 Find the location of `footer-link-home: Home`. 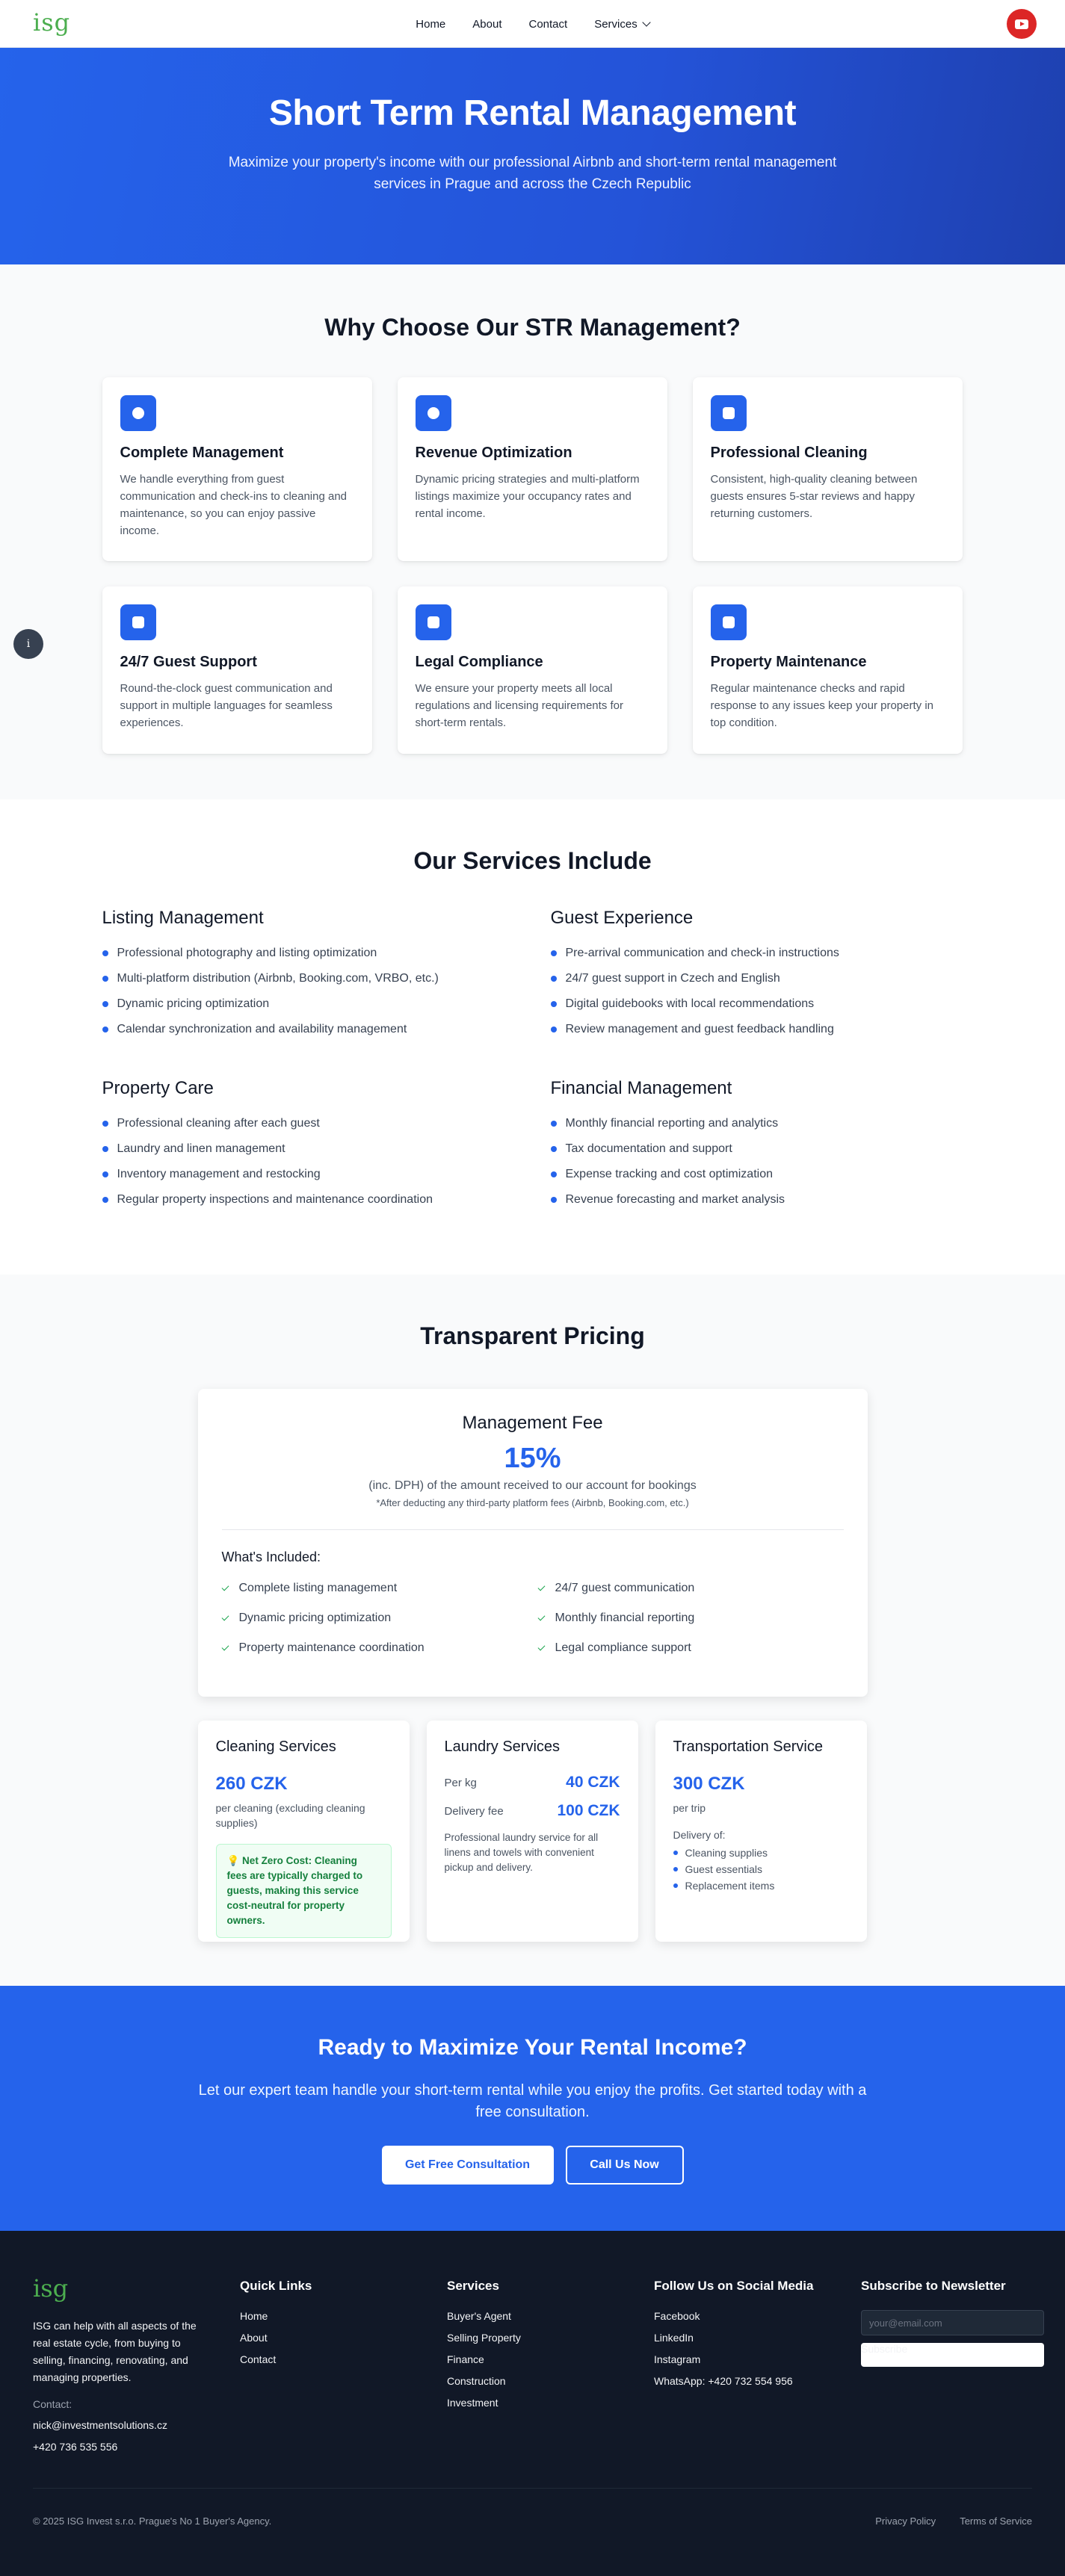

footer-link-home: Home is located at coordinates (343, 2316).